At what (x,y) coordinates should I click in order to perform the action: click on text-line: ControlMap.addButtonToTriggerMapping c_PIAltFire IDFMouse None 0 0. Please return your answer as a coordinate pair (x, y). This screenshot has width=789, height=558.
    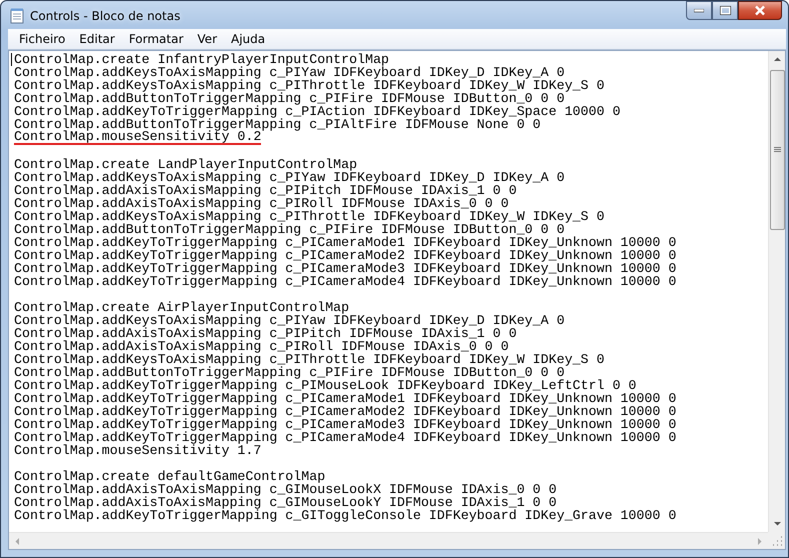
    Looking at the image, I should click on (277, 124).